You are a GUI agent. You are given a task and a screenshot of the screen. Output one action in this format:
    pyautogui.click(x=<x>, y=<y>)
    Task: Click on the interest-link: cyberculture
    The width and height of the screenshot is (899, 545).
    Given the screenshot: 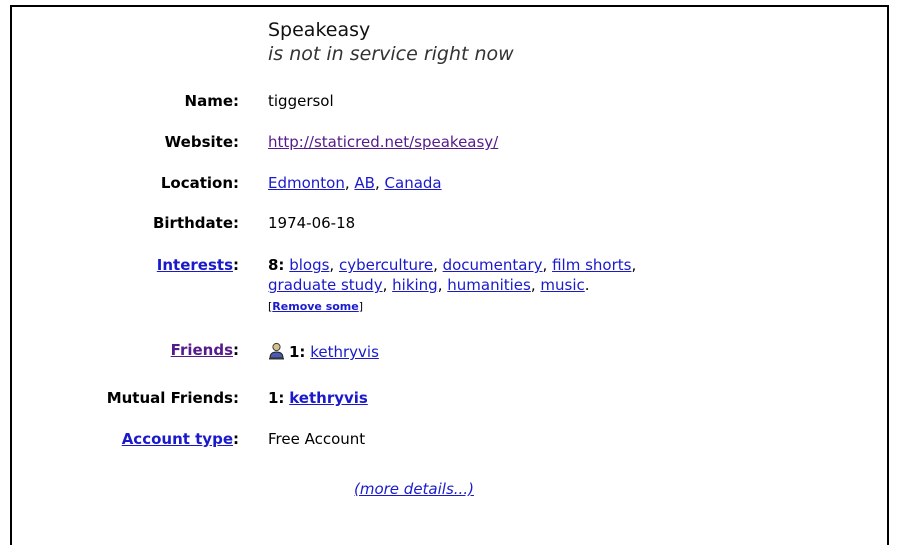 What is the action you would take?
    pyautogui.click(x=386, y=265)
    